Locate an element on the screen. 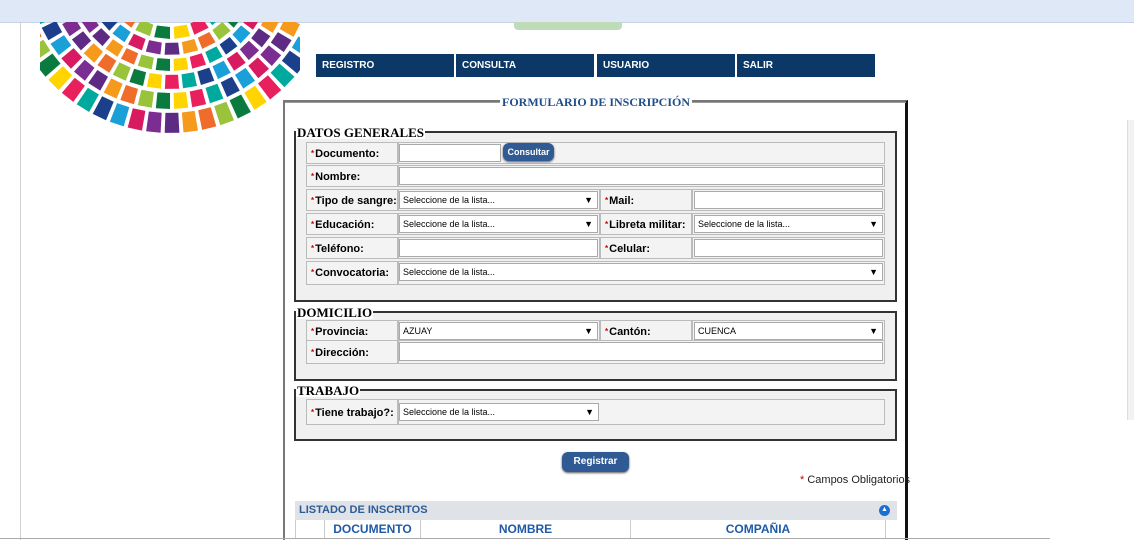 This screenshot has height=540, width=1134. documento-input is located at coordinates (450, 153).